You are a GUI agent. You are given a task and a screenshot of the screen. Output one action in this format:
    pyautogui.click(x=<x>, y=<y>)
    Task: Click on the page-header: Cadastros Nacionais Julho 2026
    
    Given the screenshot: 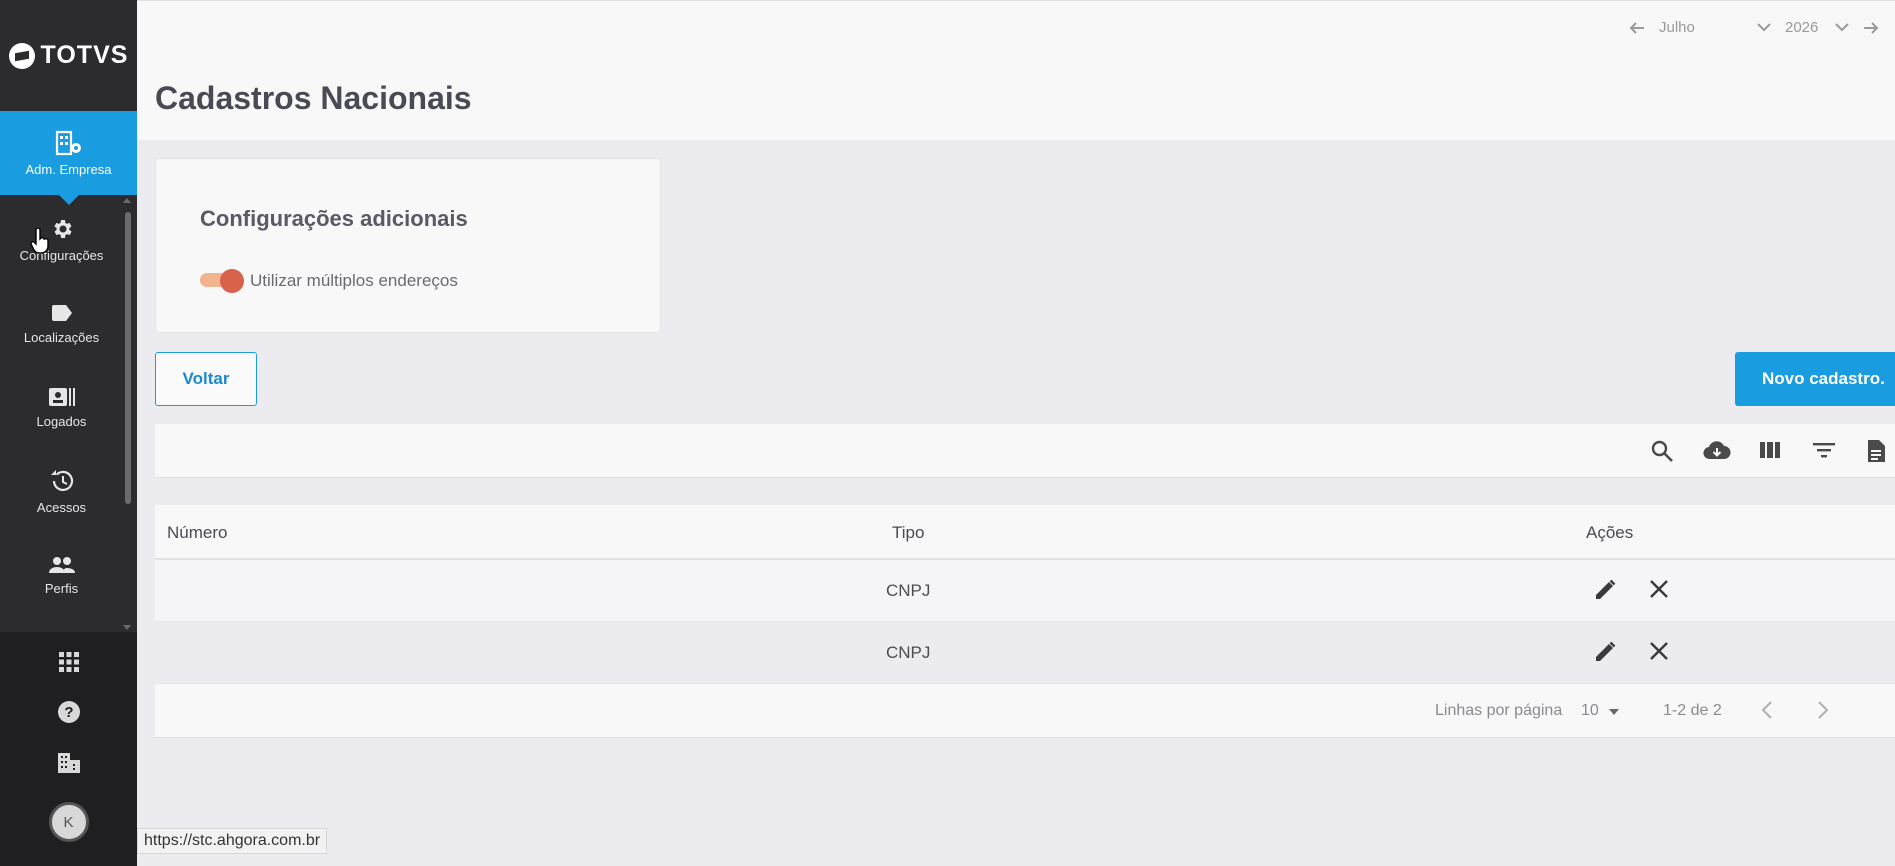 What is the action you would take?
    pyautogui.click(x=1016, y=70)
    